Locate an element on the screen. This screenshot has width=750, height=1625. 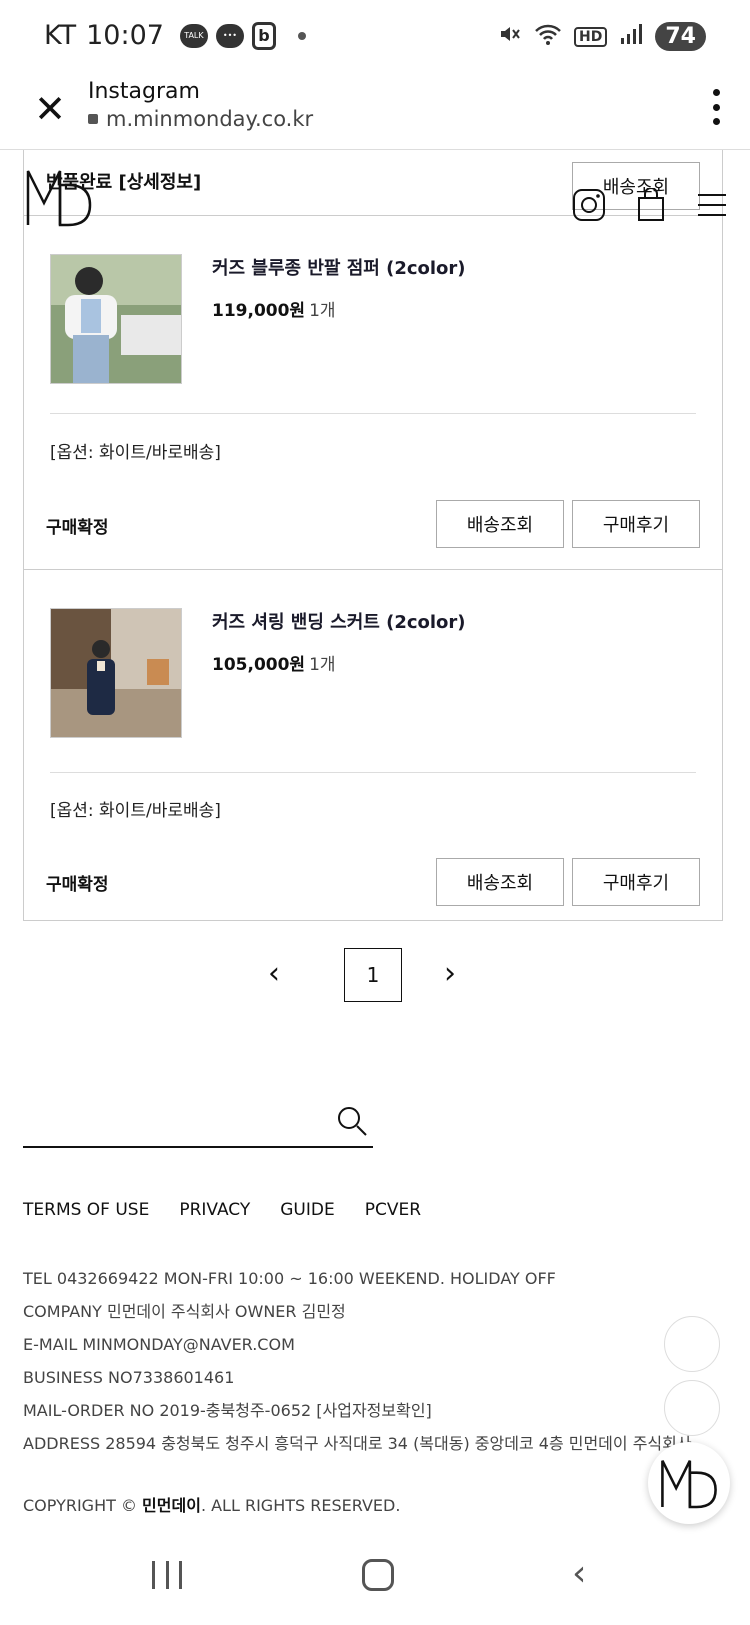
kakaotalk-icon: TALK is located at coordinates (193, 35).